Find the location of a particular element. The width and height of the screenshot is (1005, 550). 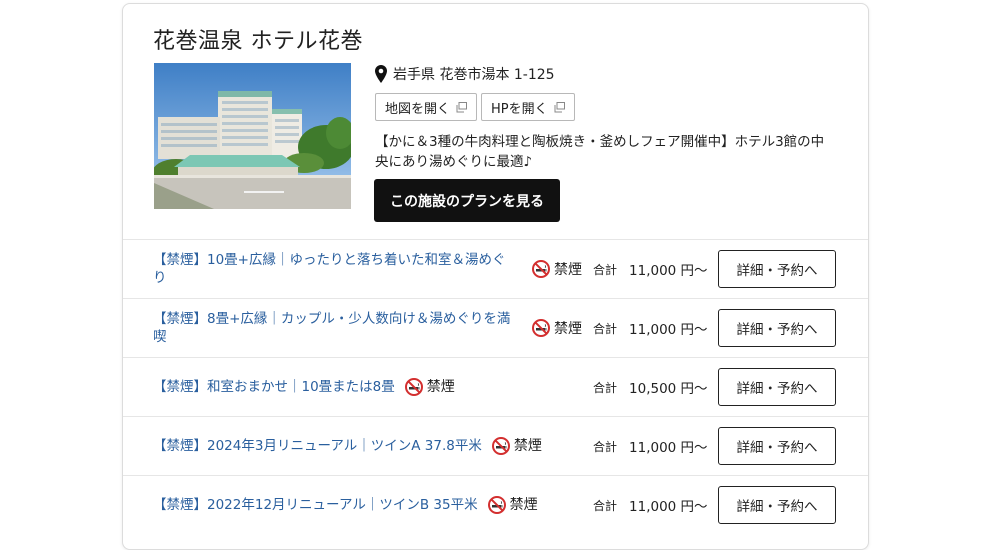

room-name: 【禁煙】8畳+広縁｜カップル・少人数向け＆湯めぐりを満喫 is located at coordinates (335, 328).